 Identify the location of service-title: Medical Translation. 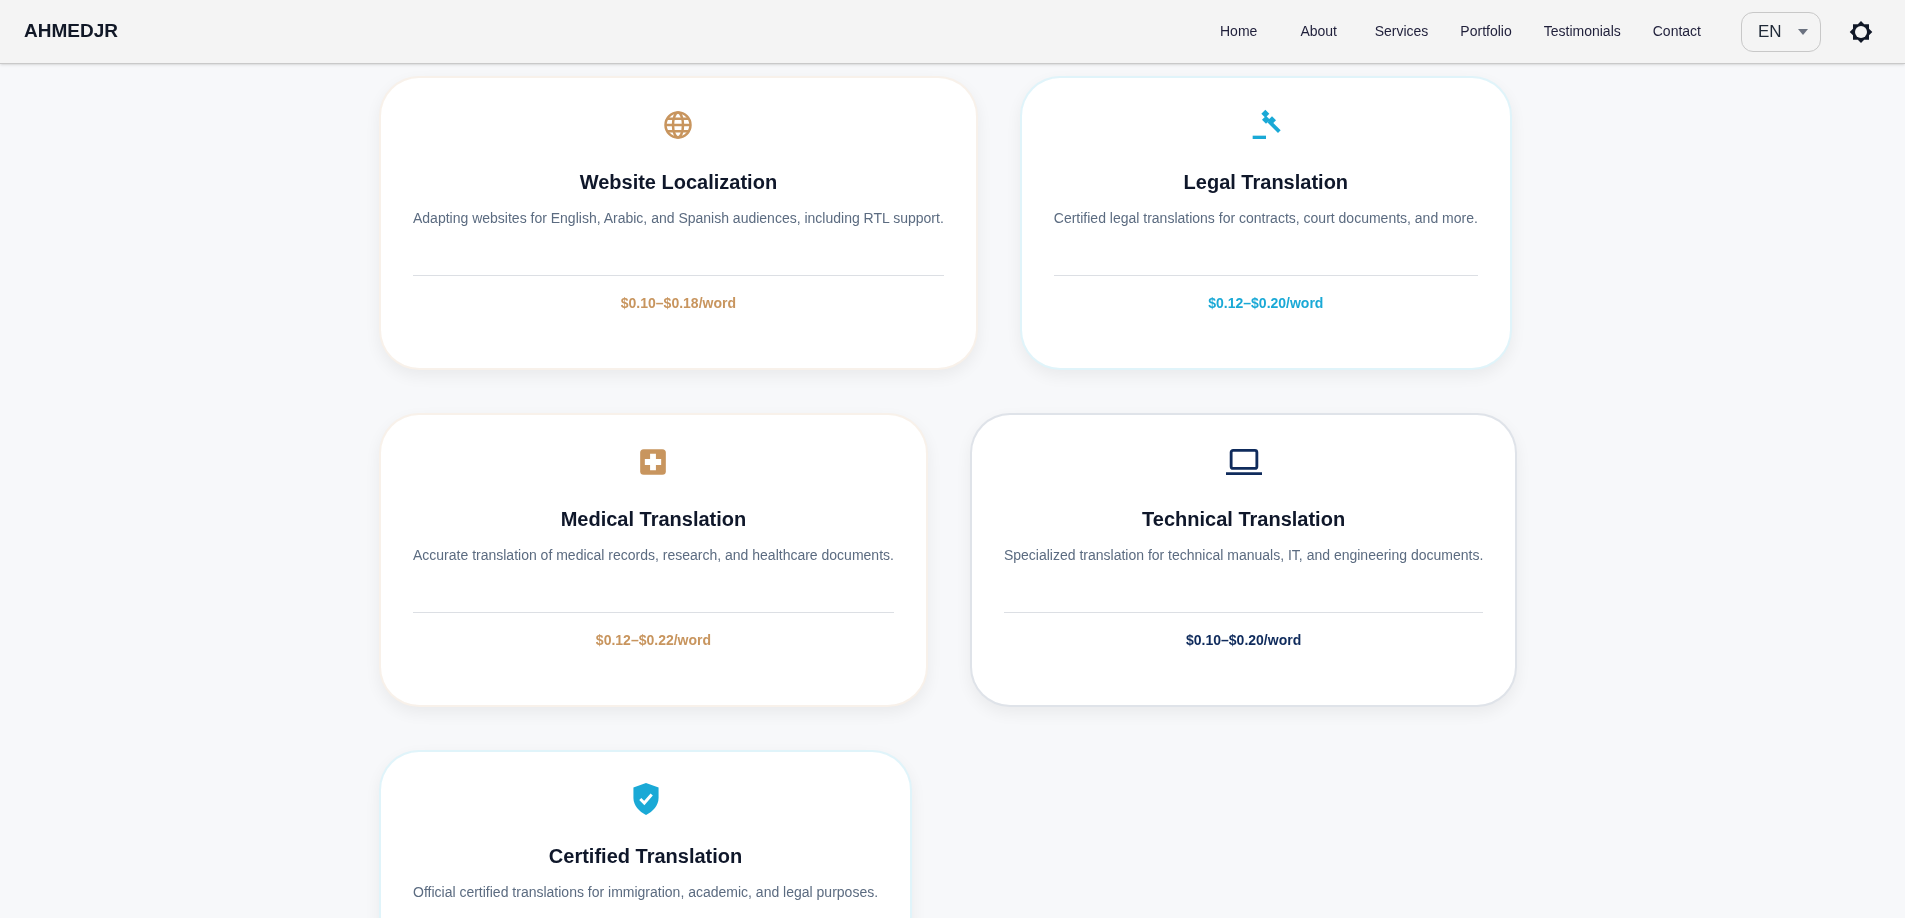
(653, 519).